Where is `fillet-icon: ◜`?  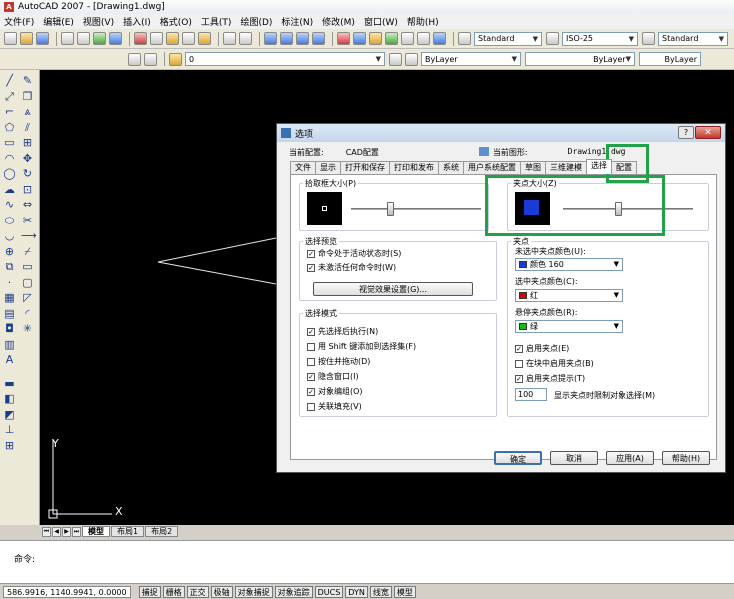
fillet-icon: ◜ is located at coordinates (27, 313).